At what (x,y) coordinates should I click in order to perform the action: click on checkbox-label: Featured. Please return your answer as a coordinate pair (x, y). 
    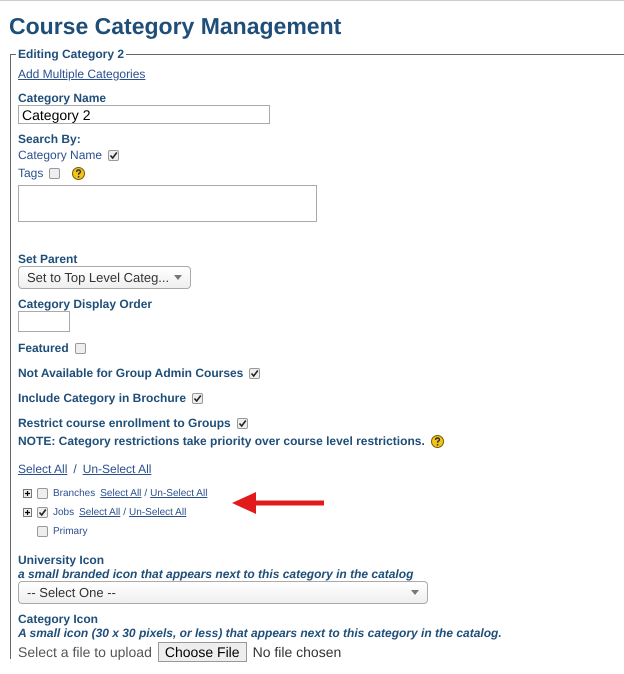
    Looking at the image, I should click on (43, 348).